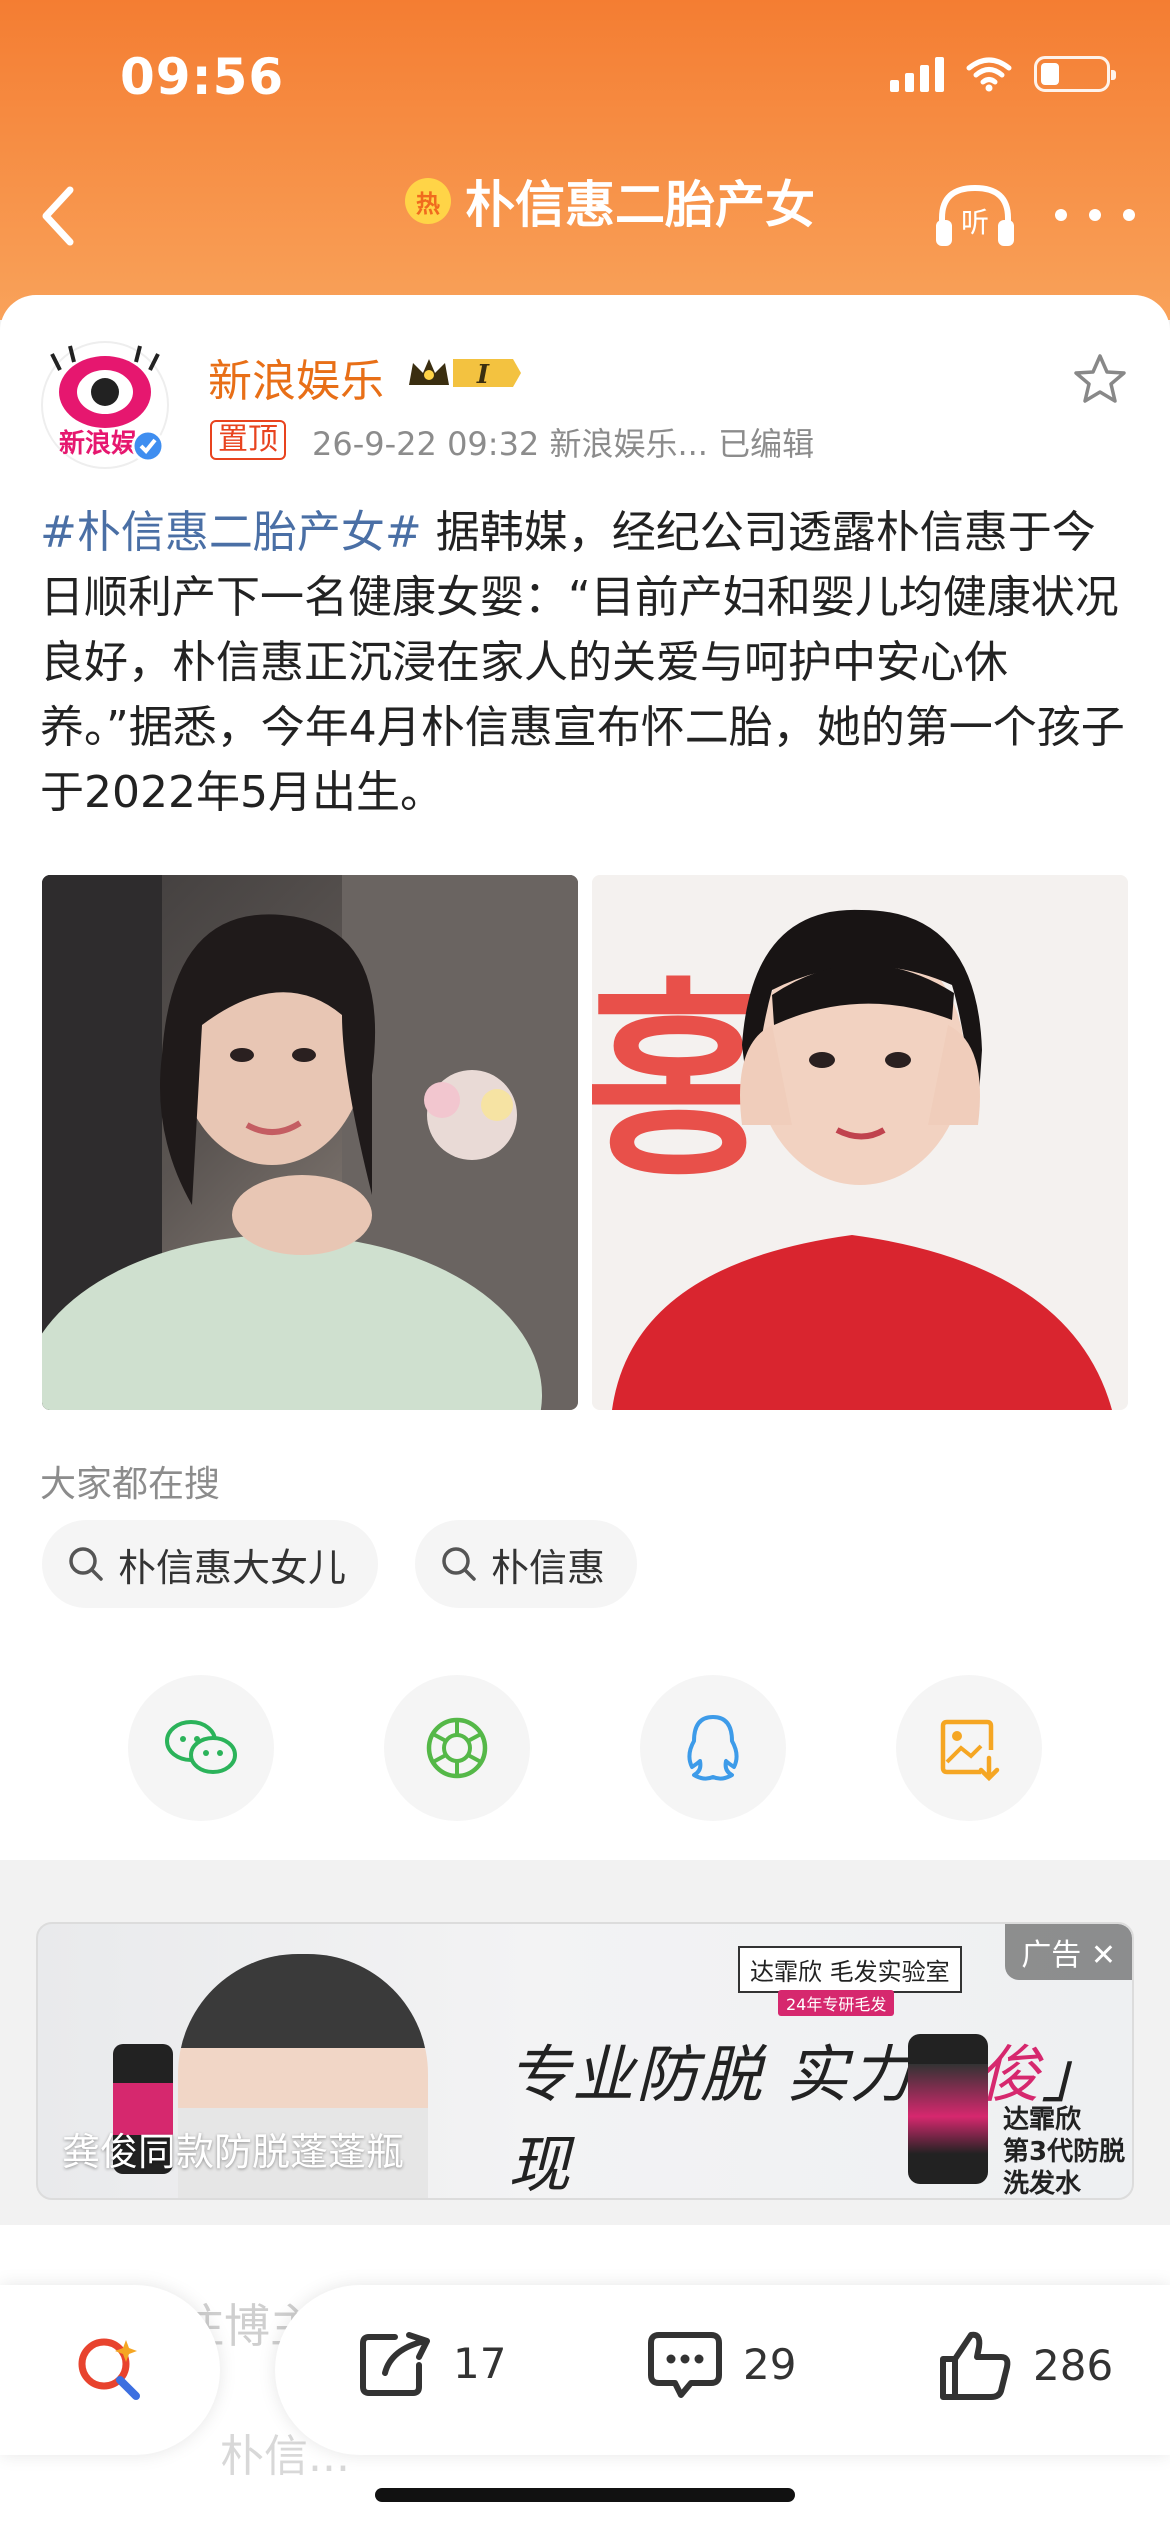 This screenshot has height=2532, width=1170. I want to click on header: 09:56 热 朴信惠二胎产女 听, so click(585, 160).